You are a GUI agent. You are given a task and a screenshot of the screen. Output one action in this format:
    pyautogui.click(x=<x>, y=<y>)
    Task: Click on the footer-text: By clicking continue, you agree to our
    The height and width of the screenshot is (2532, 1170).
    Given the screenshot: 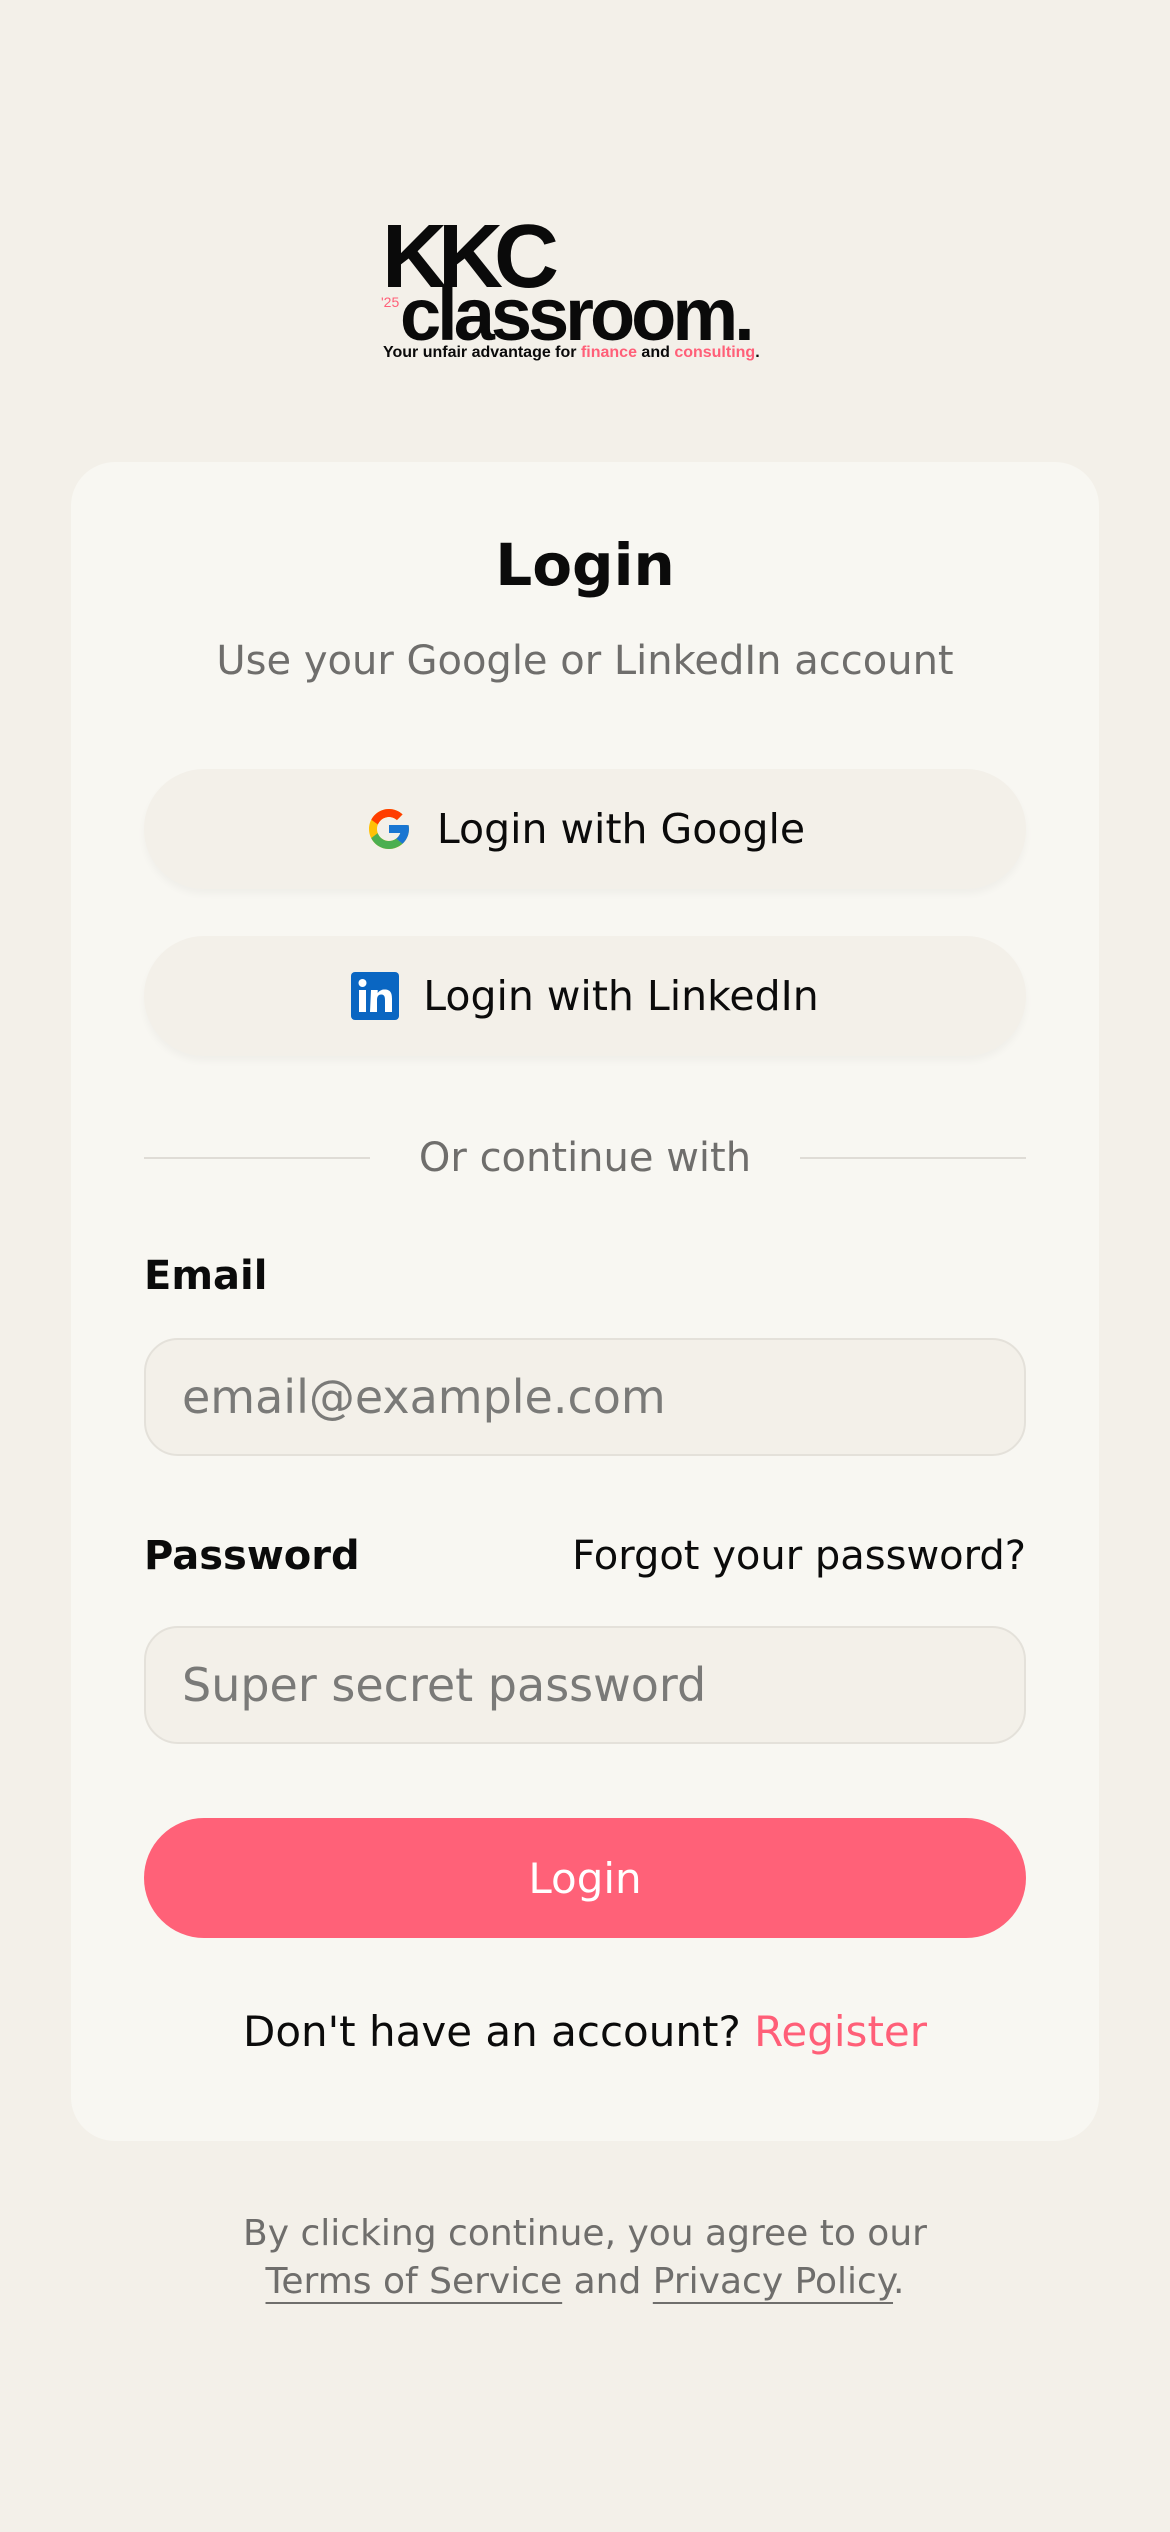 What is the action you would take?
    pyautogui.click(x=585, y=2233)
    